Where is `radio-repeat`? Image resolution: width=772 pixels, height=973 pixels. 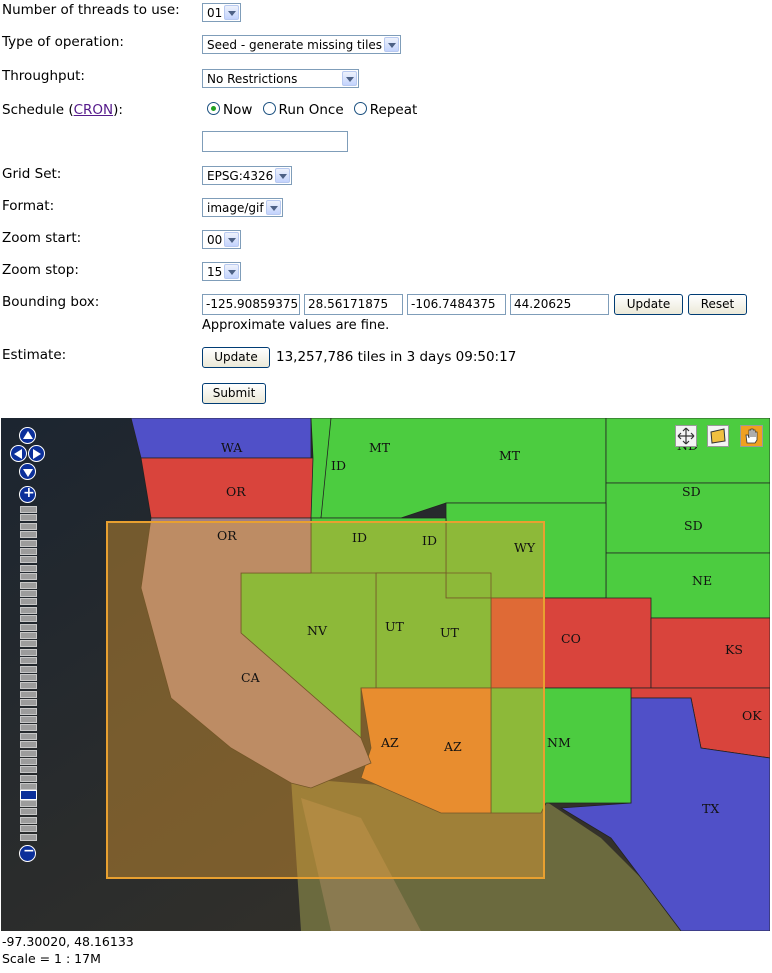
radio-repeat is located at coordinates (360, 108).